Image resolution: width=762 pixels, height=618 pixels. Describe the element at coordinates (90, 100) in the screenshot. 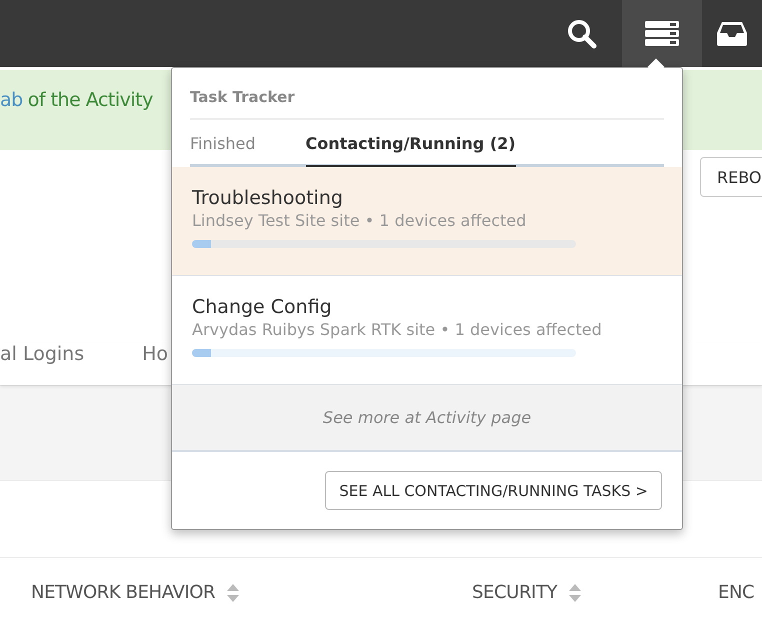

I see `banner-text: of the Activity` at that location.